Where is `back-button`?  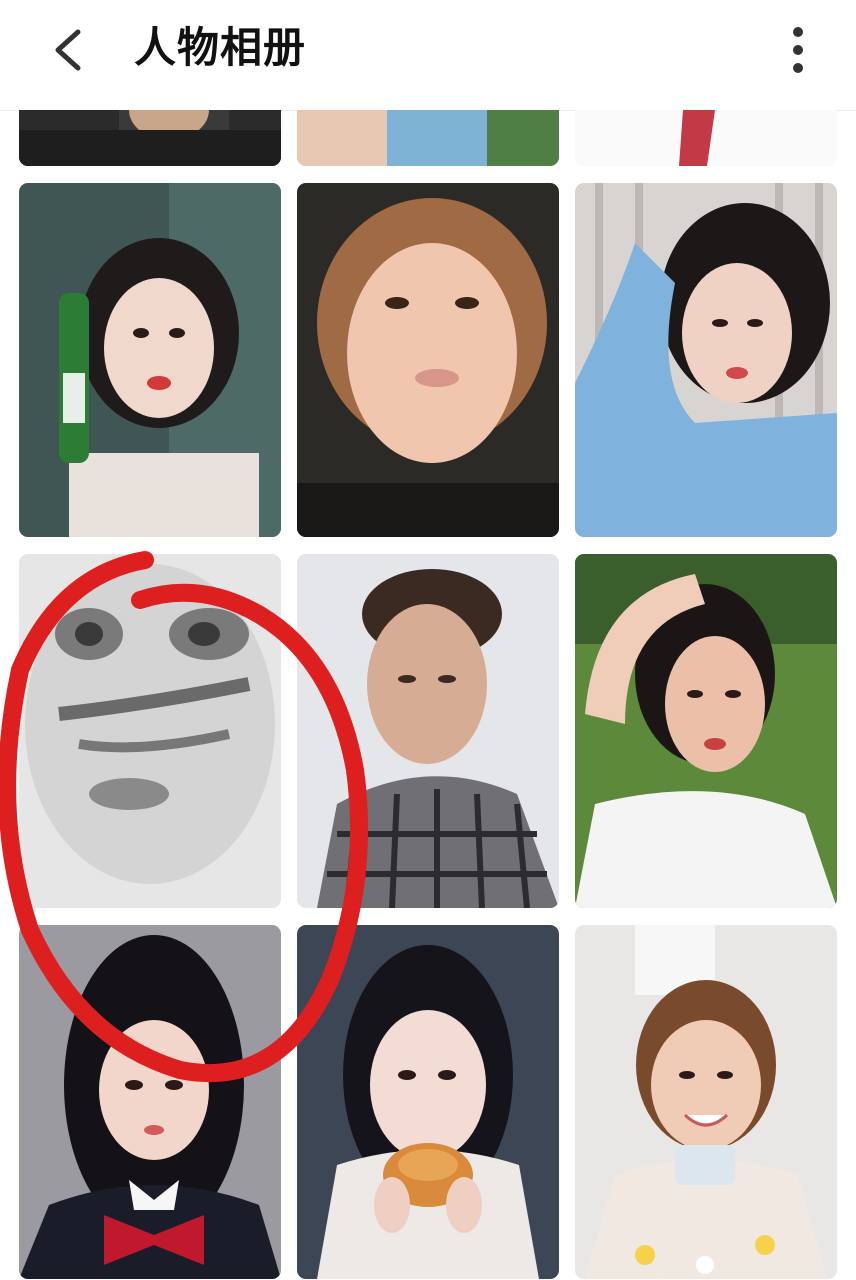
back-button is located at coordinates (72, 50).